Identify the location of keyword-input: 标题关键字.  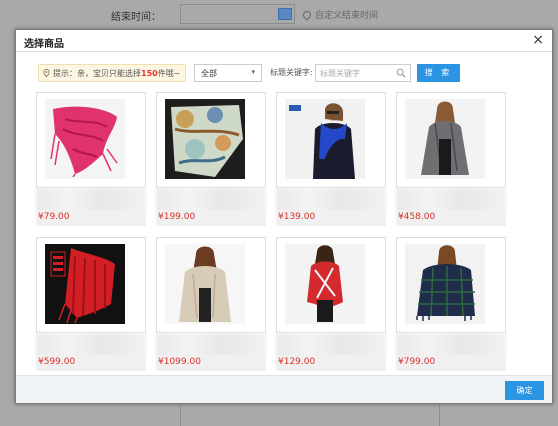
(363, 73).